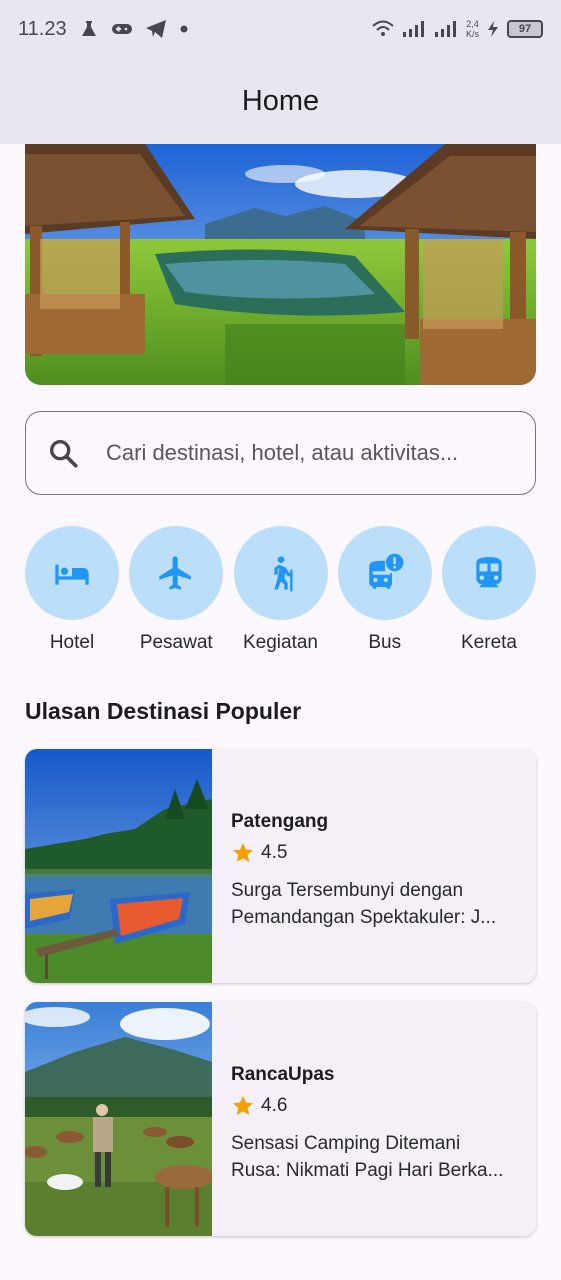 The width and height of the screenshot is (561, 1280). What do you see at coordinates (493, 29) in the screenshot?
I see `charging-icon` at bounding box center [493, 29].